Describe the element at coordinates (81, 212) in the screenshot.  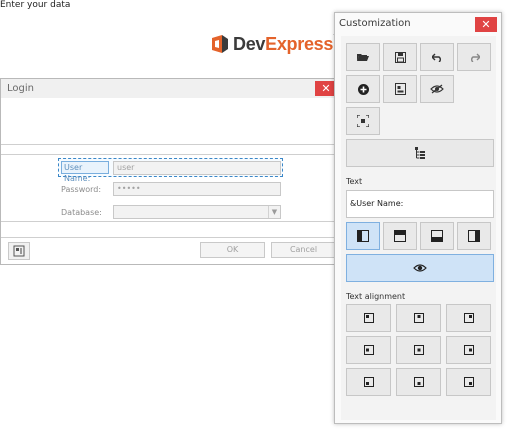
I see `database-label: Database:` at that location.